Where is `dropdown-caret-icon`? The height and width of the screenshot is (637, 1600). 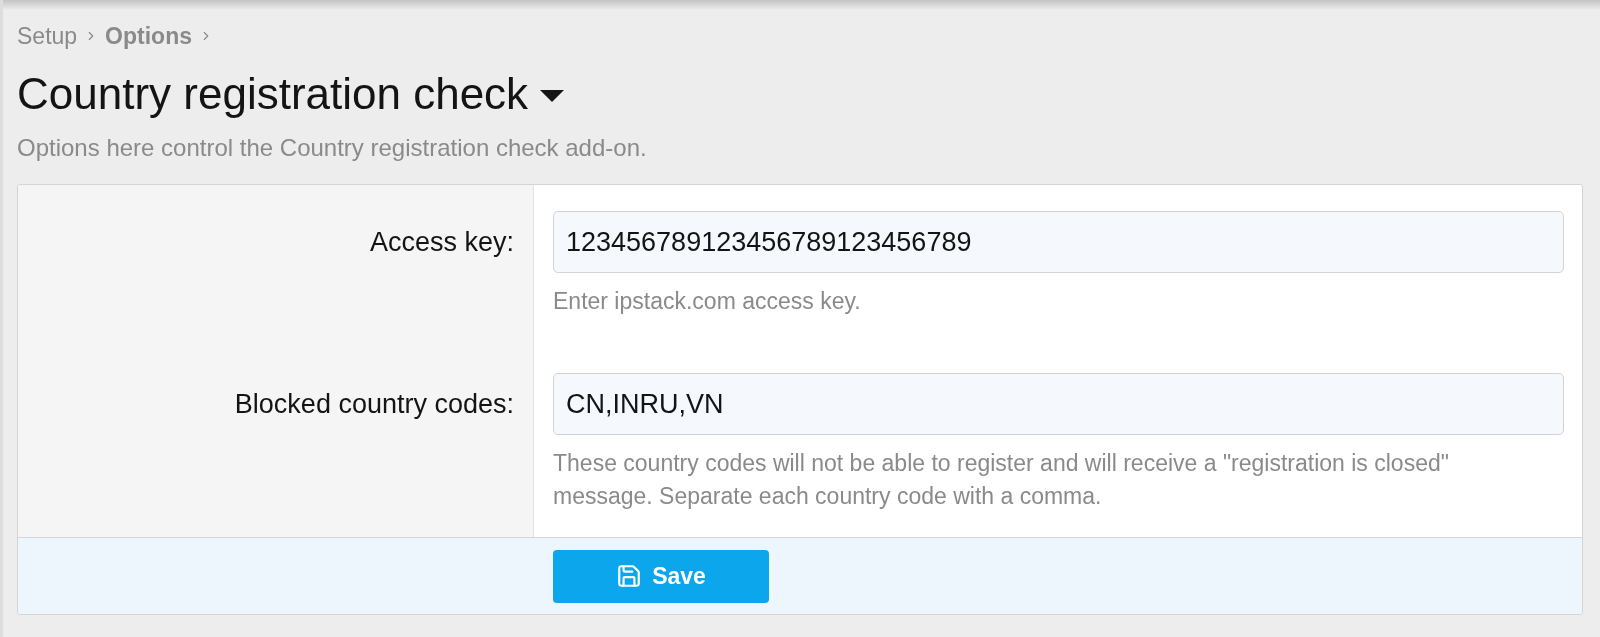 dropdown-caret-icon is located at coordinates (552, 96).